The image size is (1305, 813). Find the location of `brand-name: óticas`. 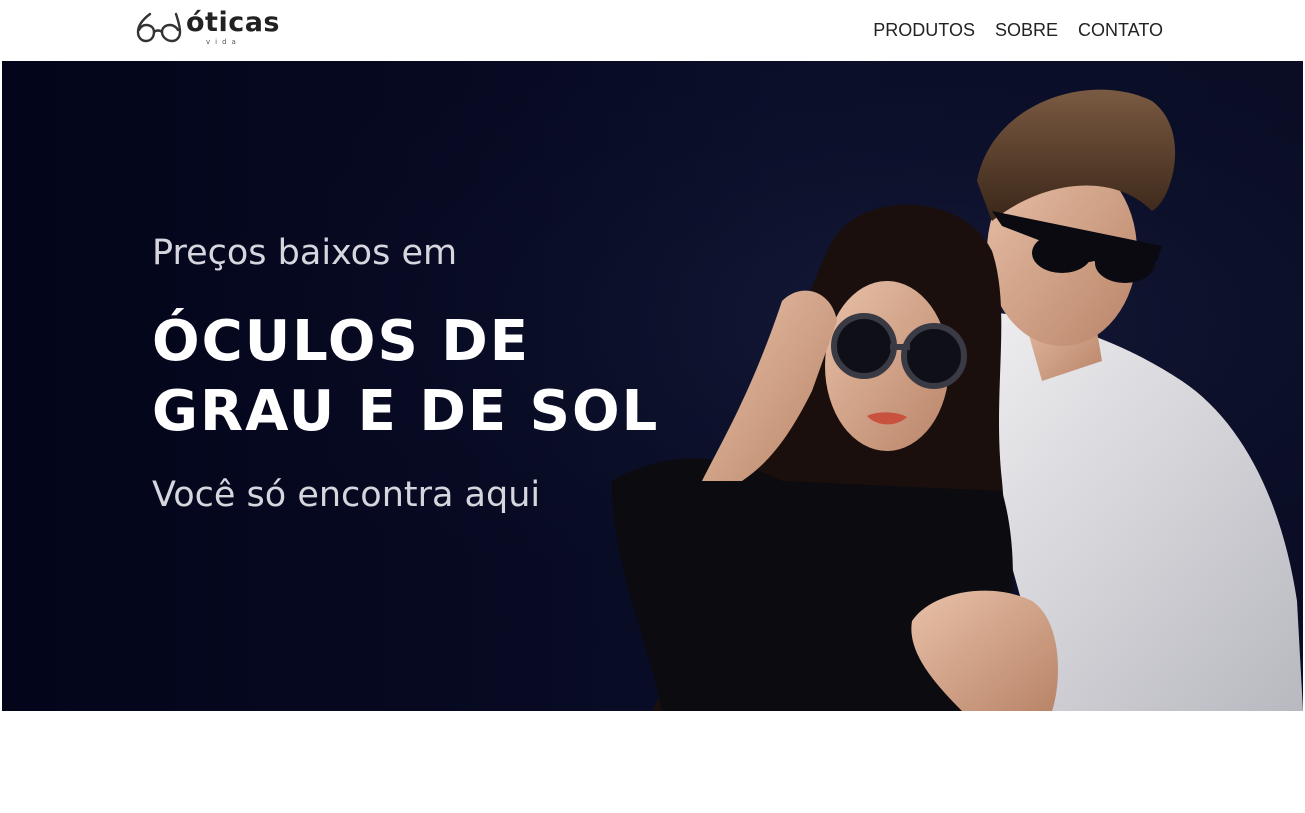

brand-name: óticas is located at coordinates (233, 22).